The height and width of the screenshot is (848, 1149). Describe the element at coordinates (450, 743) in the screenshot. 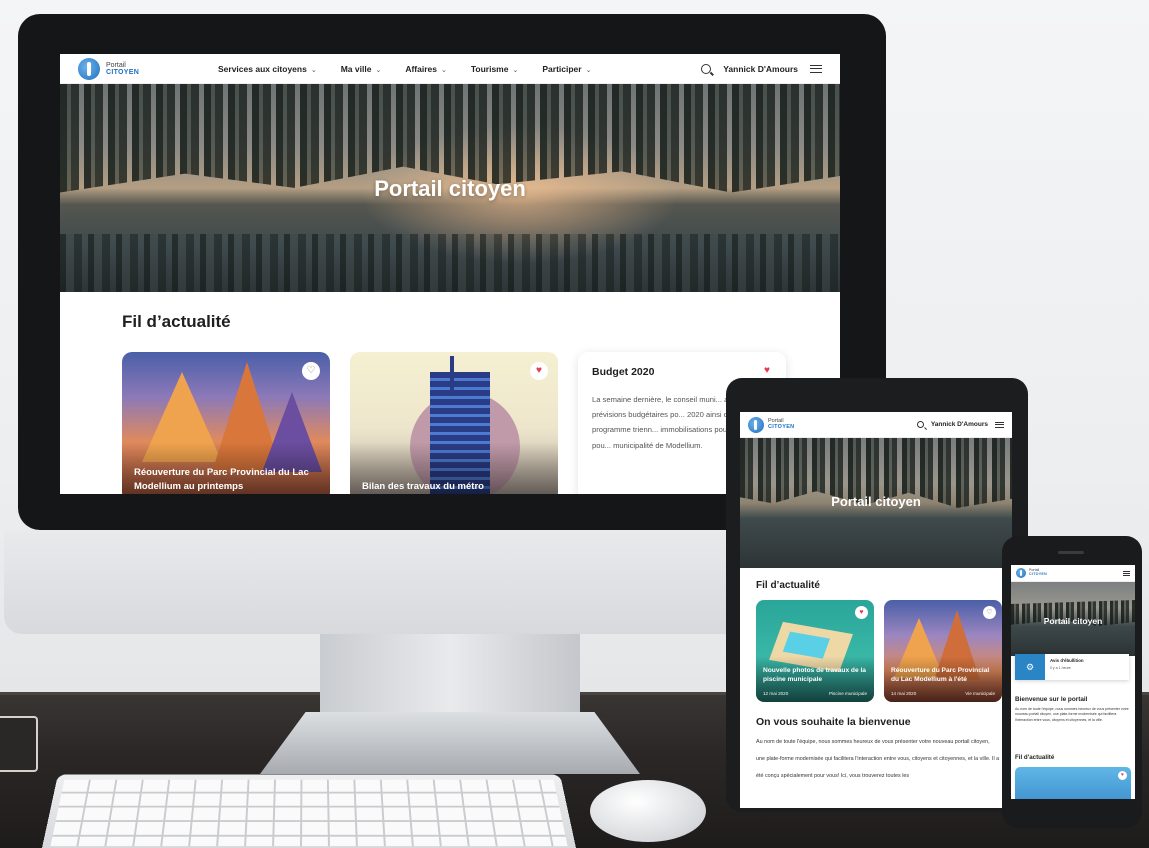

I see `imac-stand-foot` at that location.